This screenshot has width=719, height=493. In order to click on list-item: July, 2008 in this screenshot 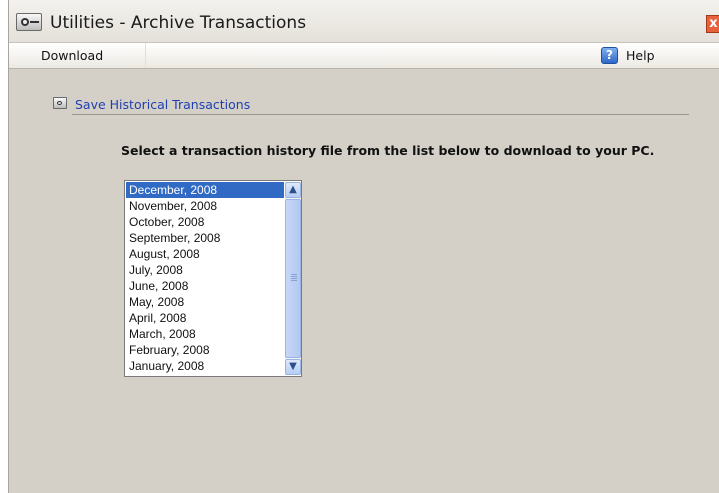, I will do `click(205, 270)`.